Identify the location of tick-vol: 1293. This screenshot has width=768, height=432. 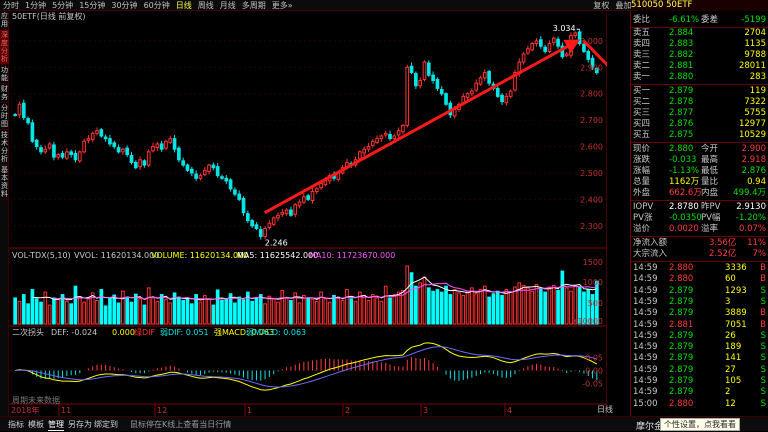
(736, 290).